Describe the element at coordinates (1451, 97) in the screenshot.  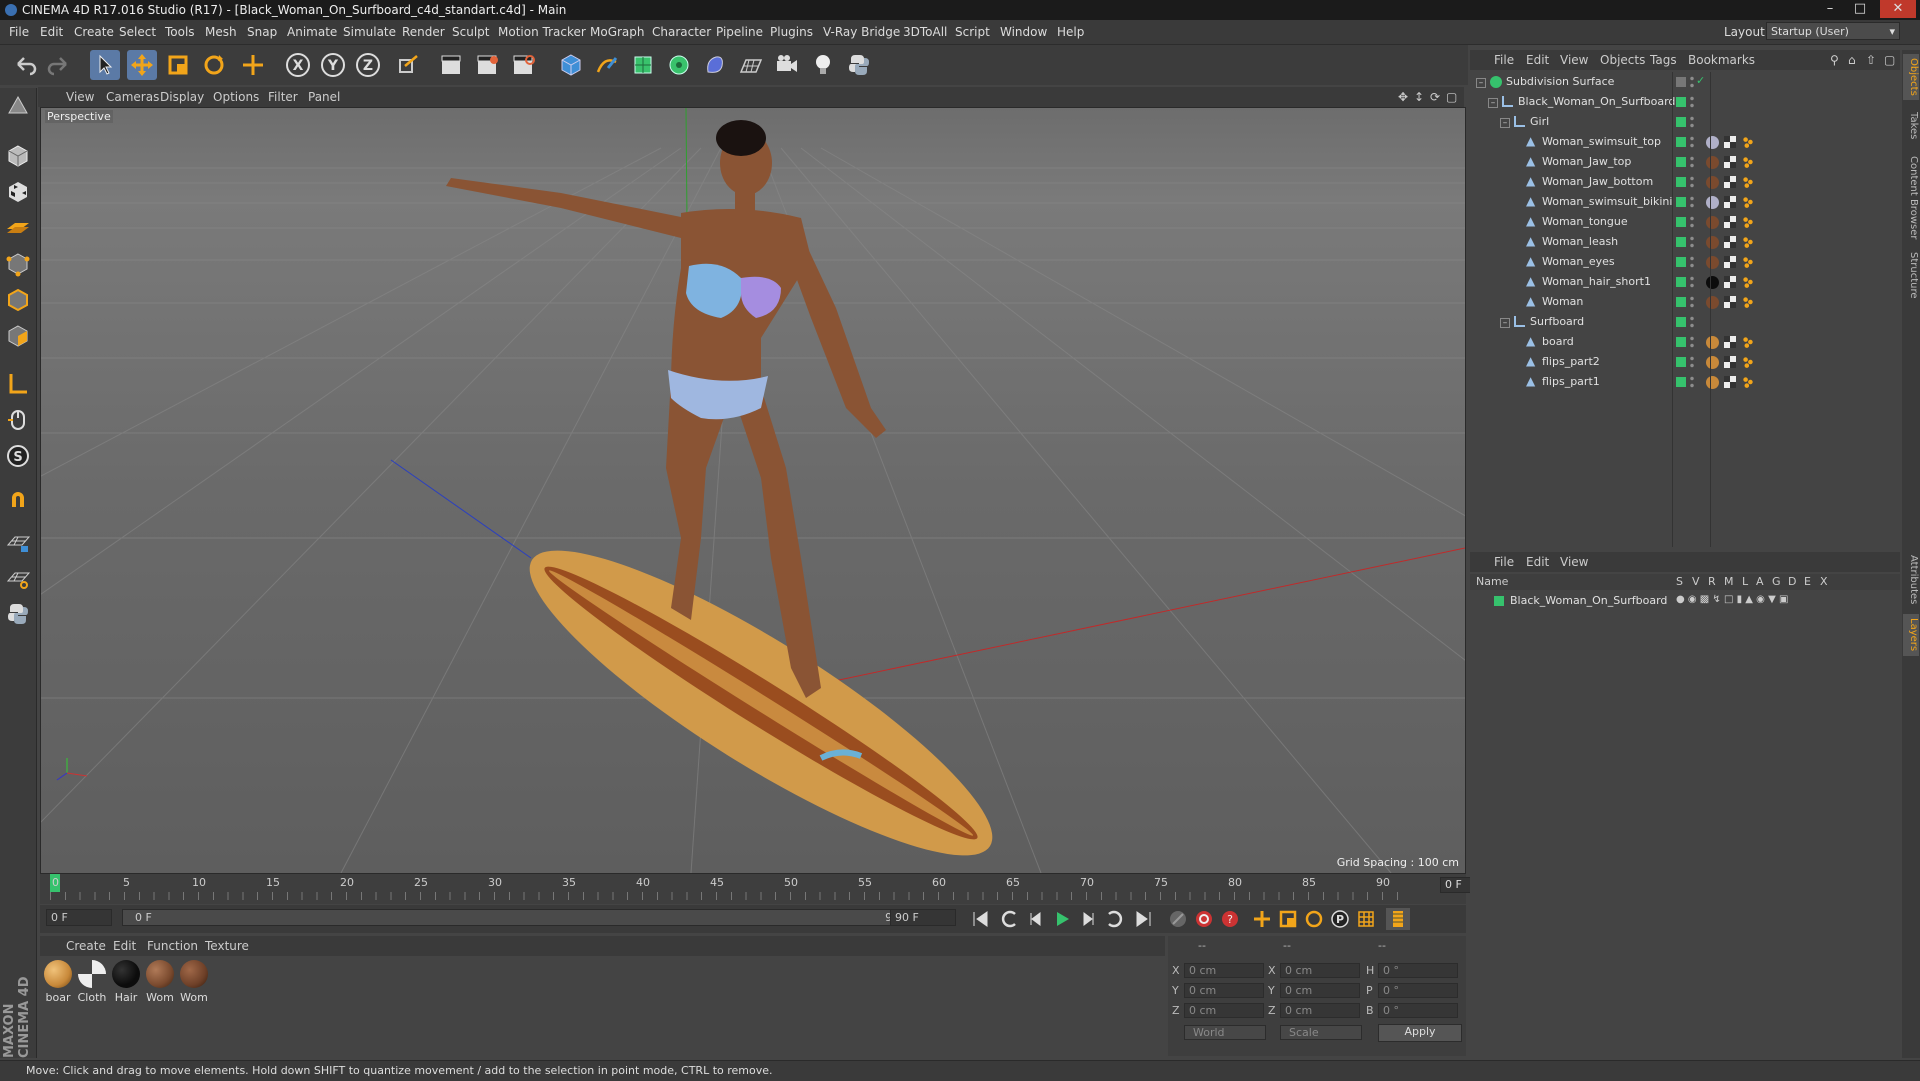
I see `viewport-maximize-icon: ▢` at that location.